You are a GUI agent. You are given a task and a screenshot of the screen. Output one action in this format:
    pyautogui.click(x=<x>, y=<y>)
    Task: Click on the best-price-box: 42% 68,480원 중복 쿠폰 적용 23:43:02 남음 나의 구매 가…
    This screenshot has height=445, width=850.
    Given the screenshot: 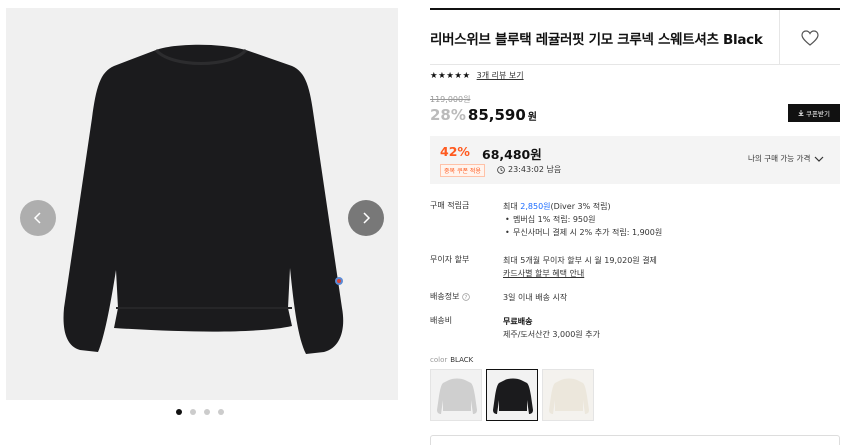 What is the action you would take?
    pyautogui.click(x=635, y=160)
    